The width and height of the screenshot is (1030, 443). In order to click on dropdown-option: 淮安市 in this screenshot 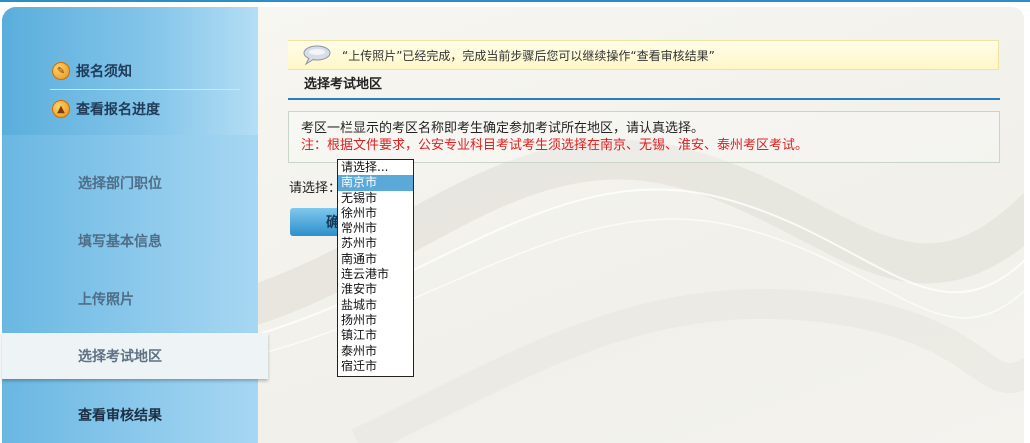, I will do `click(375, 289)`.